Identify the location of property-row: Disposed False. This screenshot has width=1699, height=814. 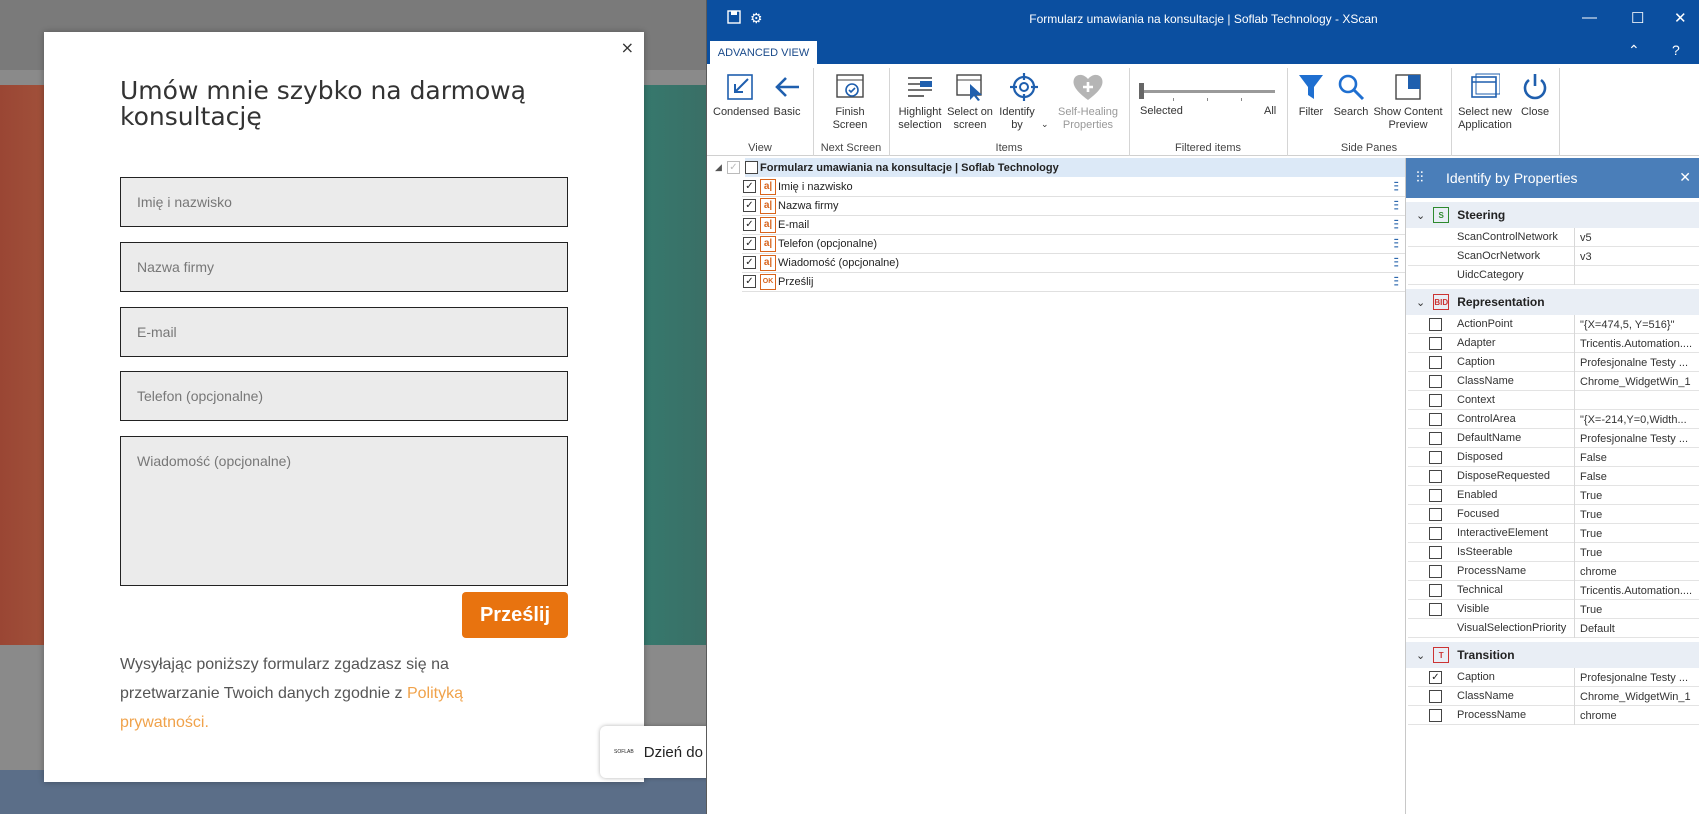
(1553, 457).